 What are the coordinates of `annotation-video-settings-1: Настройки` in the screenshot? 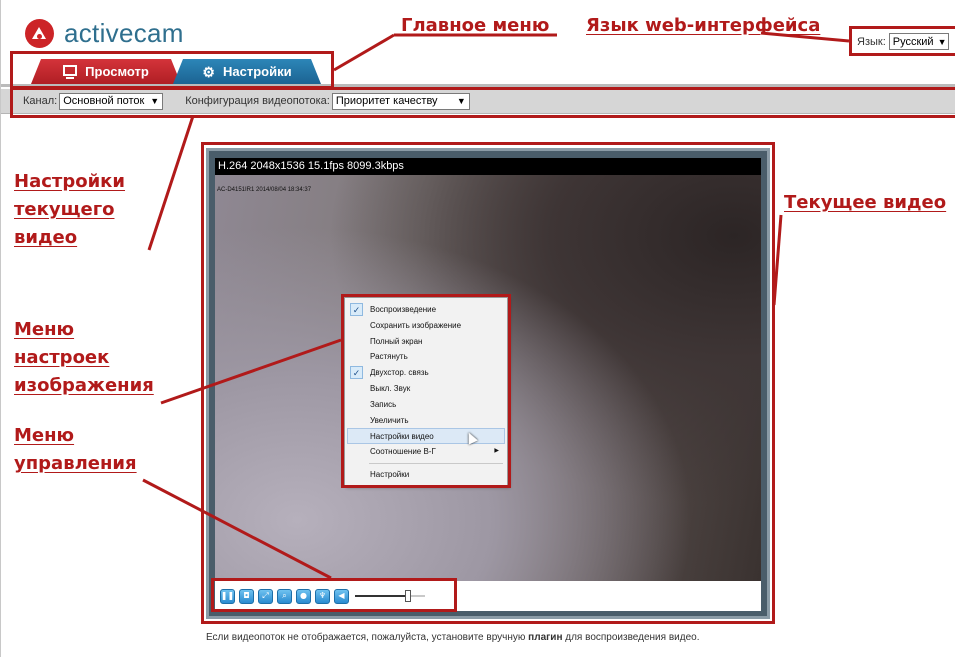 It's located at (70, 181).